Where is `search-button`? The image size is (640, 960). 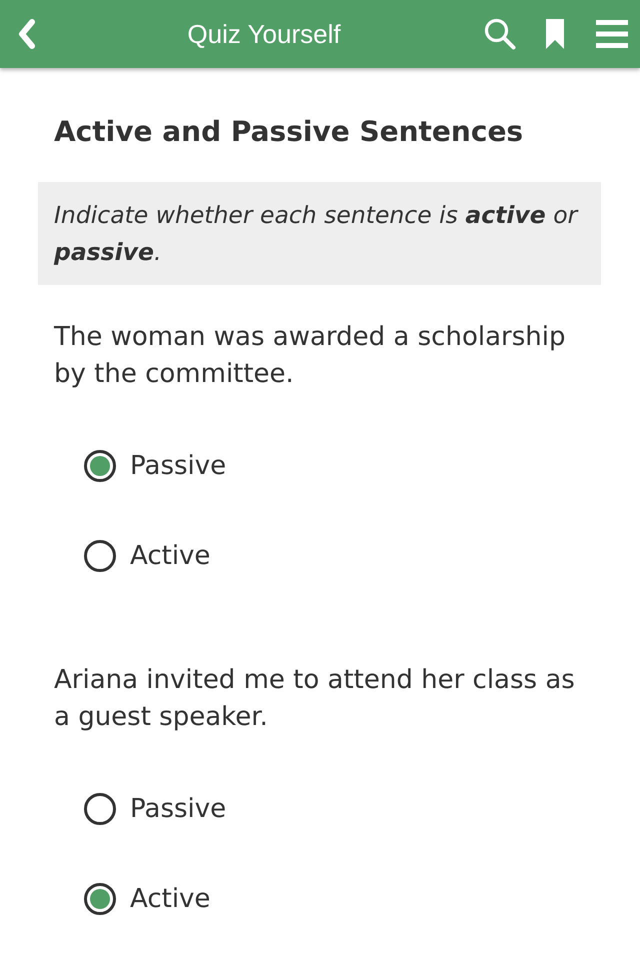 search-button is located at coordinates (500, 34).